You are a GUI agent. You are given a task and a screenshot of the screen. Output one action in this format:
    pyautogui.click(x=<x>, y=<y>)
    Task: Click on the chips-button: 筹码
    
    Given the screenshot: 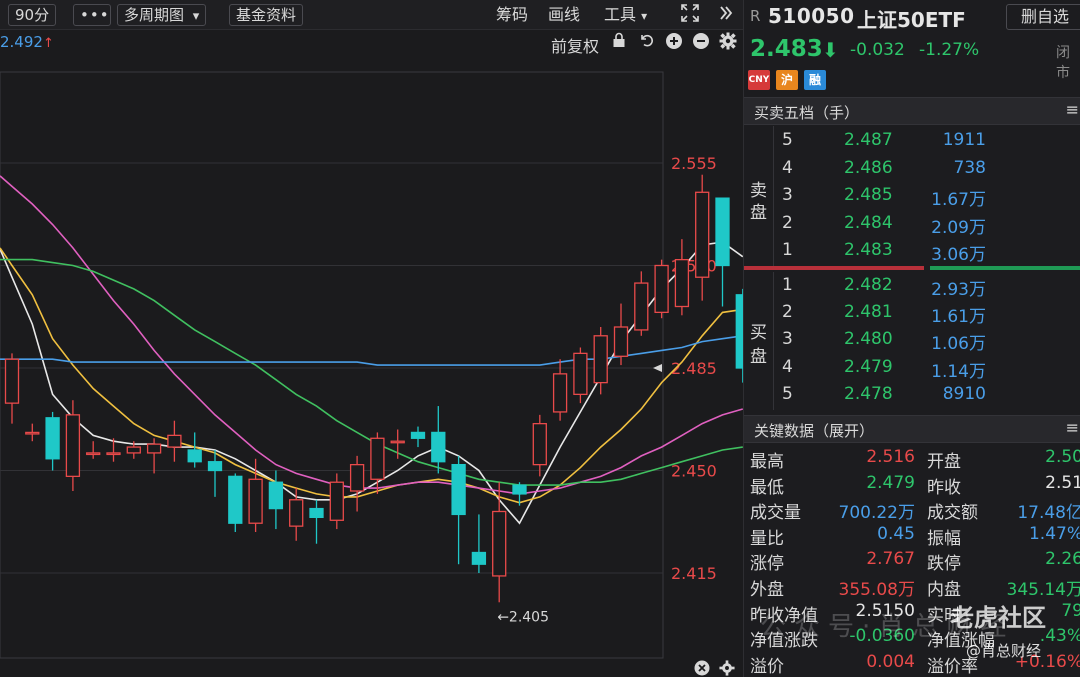 What is the action you would take?
    pyautogui.click(x=512, y=15)
    